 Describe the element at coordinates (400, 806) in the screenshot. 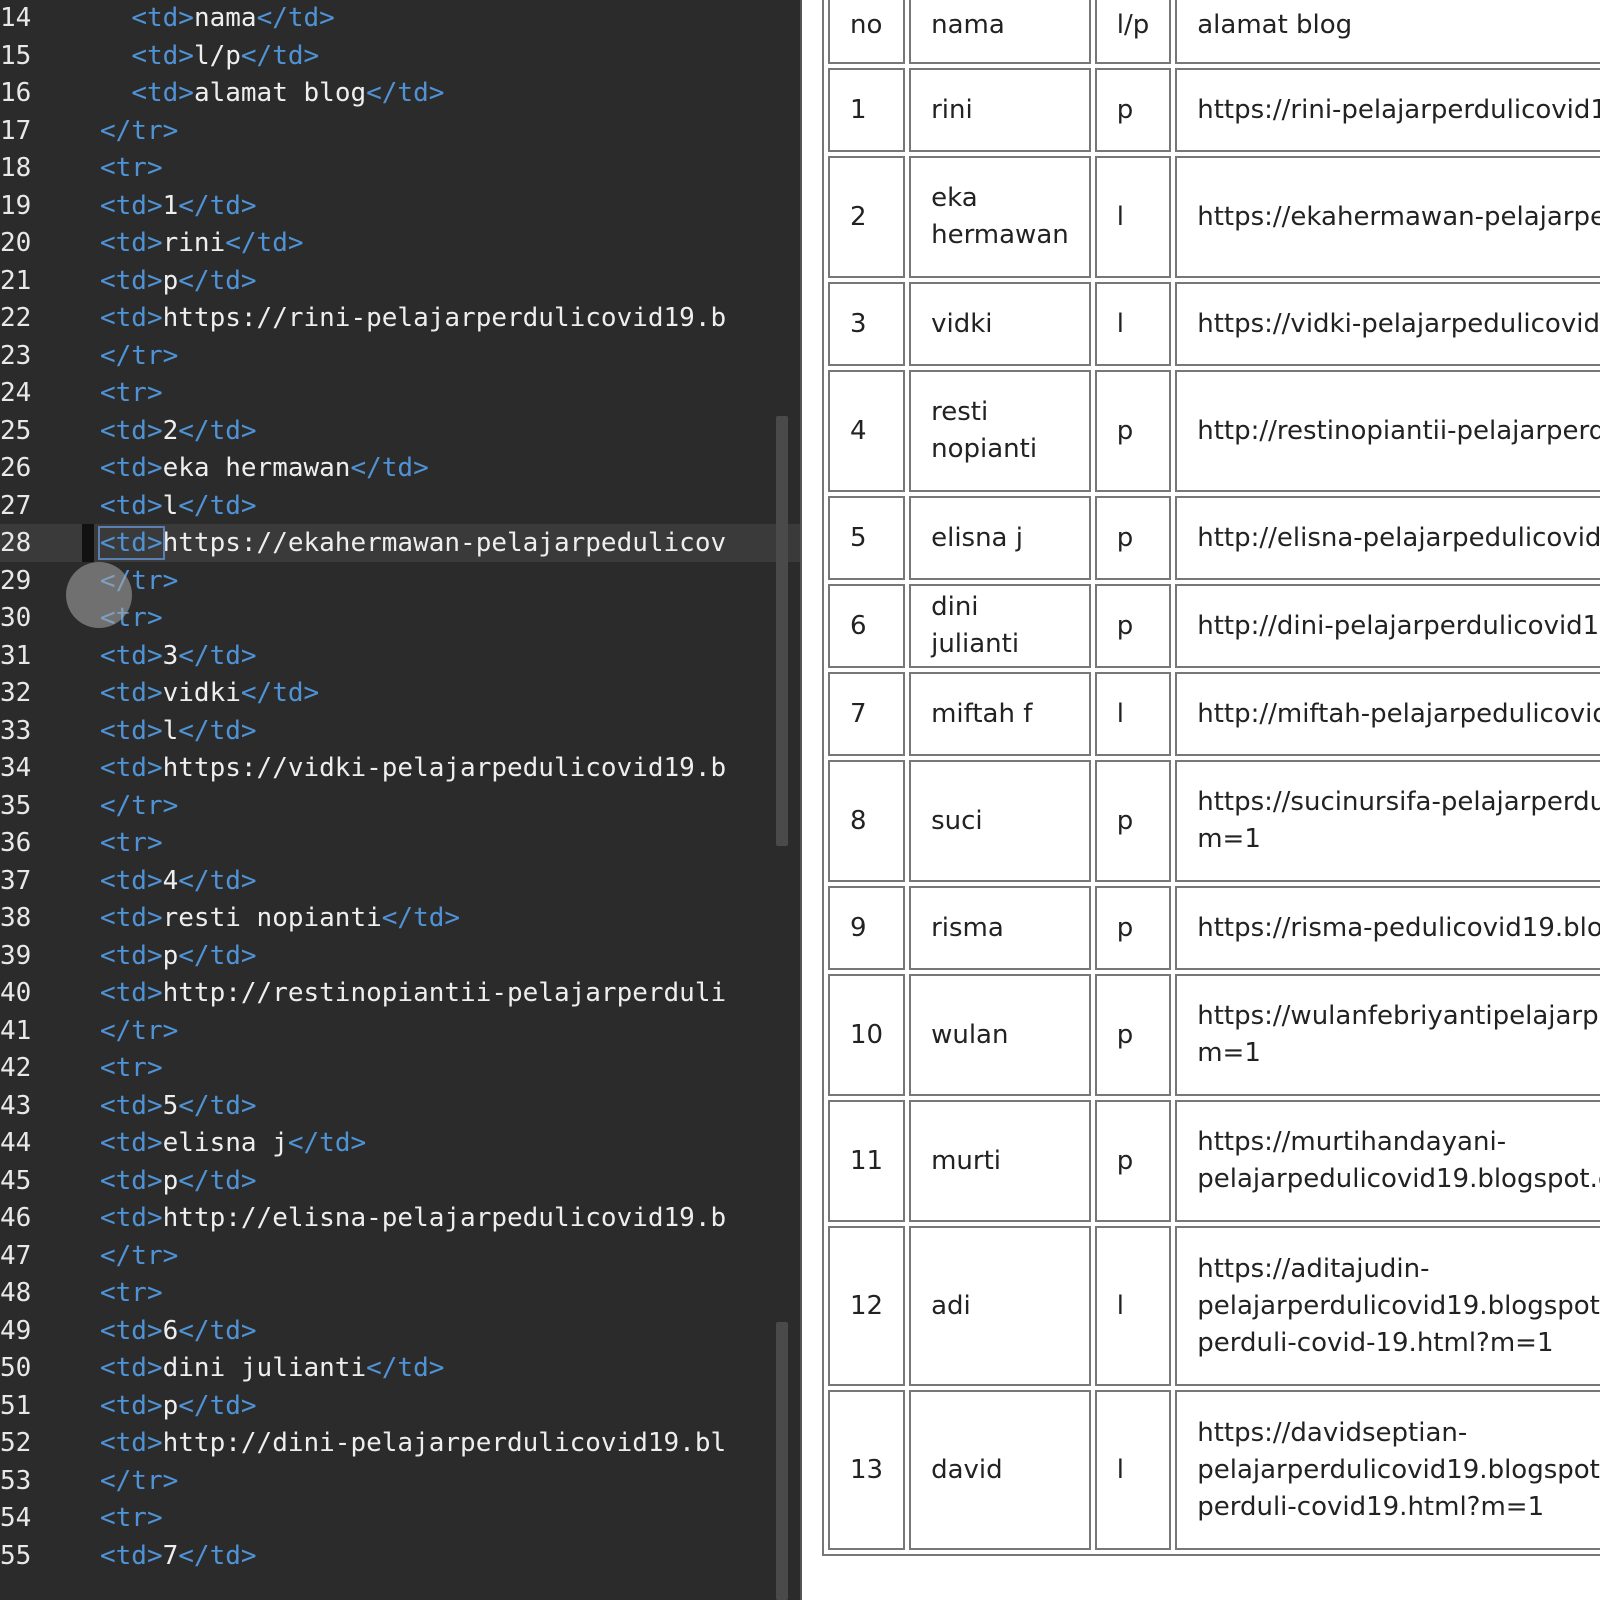

I see `code-line: 35 </tr>` at that location.